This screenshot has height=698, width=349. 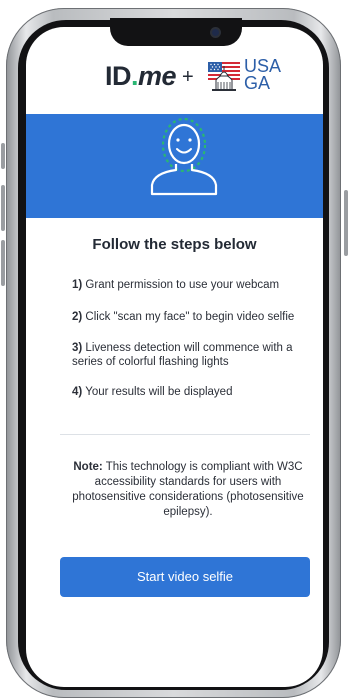 What do you see at coordinates (181, 285) in the screenshot?
I see `step-text: Grant permission to use your webcam` at bounding box center [181, 285].